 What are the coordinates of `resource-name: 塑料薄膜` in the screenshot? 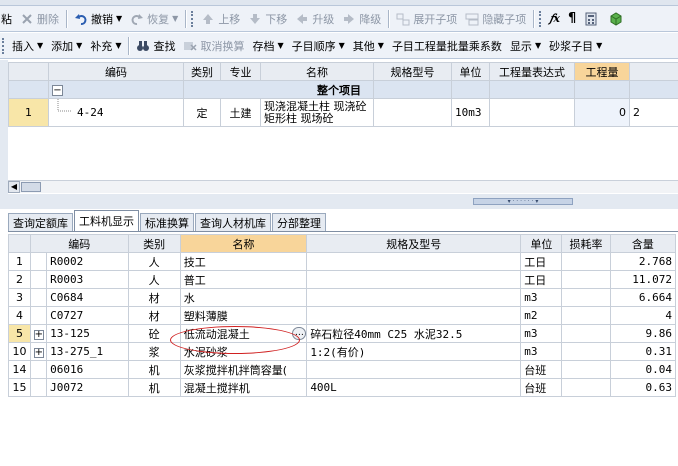 It's located at (243, 315).